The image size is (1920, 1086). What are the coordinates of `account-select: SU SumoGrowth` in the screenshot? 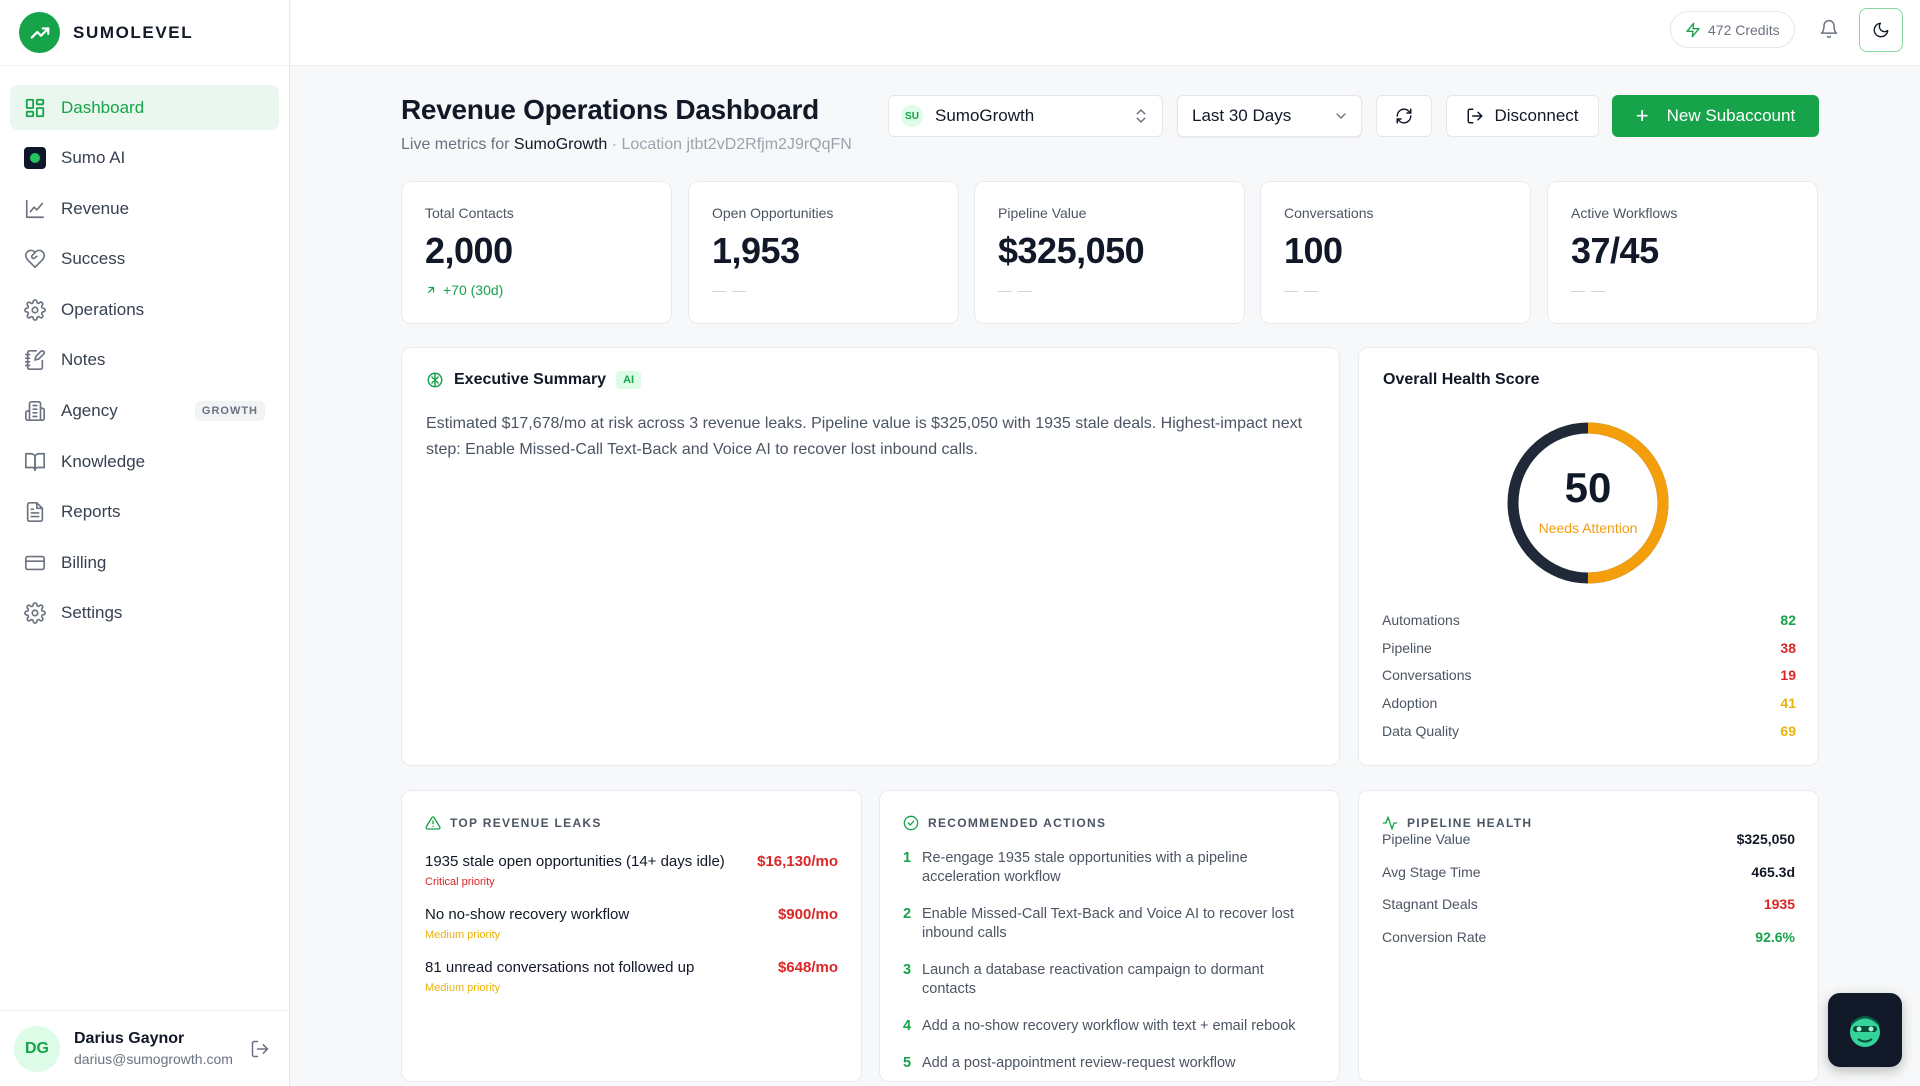 It's located at (1025, 116).